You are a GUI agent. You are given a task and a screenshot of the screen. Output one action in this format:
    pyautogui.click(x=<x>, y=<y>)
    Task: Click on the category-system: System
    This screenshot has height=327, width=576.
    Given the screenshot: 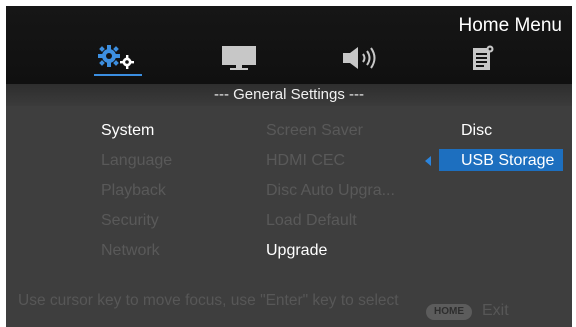 What is the action you would take?
    pyautogui.click(x=136, y=131)
    